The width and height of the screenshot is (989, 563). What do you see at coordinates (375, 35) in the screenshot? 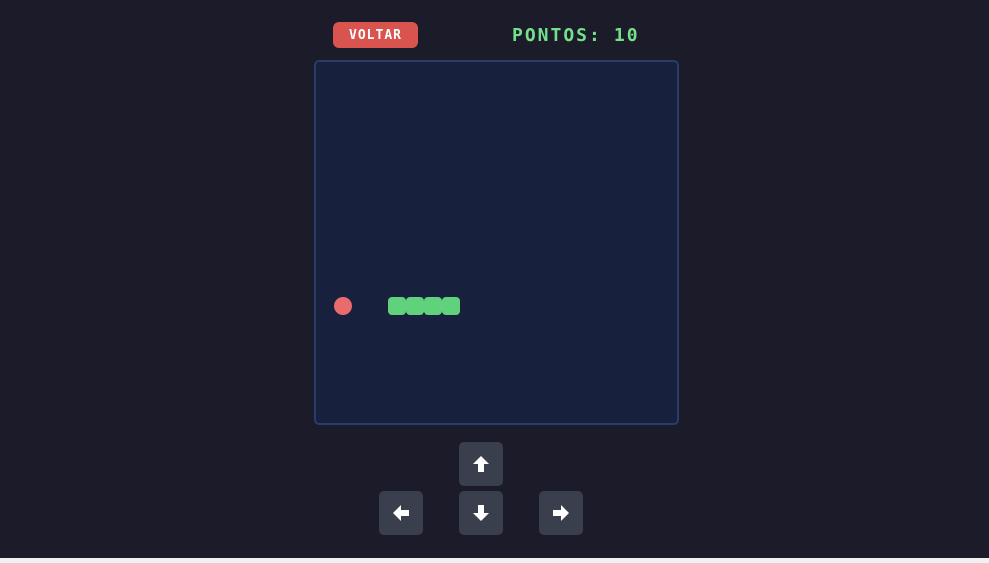
I see `back-button: VOLTAR` at bounding box center [375, 35].